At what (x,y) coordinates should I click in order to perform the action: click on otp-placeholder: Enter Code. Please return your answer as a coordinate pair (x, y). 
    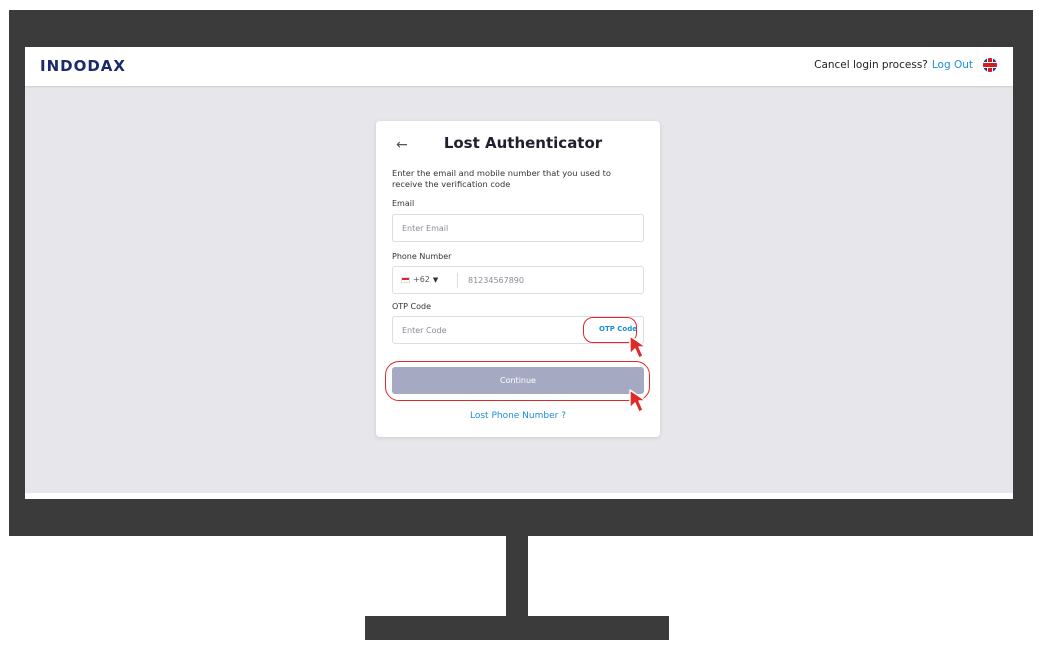
    Looking at the image, I should click on (424, 330).